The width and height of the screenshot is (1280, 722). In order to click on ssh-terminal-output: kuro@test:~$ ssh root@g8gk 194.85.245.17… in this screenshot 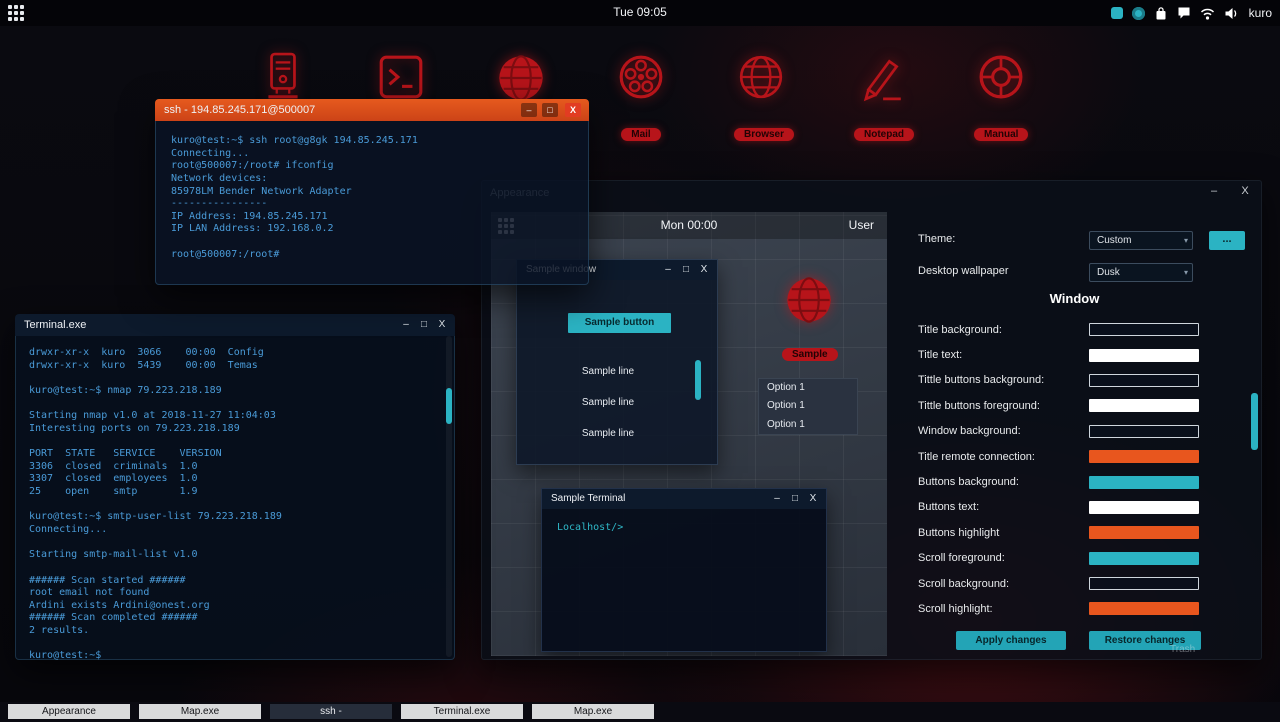, I will do `click(372, 203)`.